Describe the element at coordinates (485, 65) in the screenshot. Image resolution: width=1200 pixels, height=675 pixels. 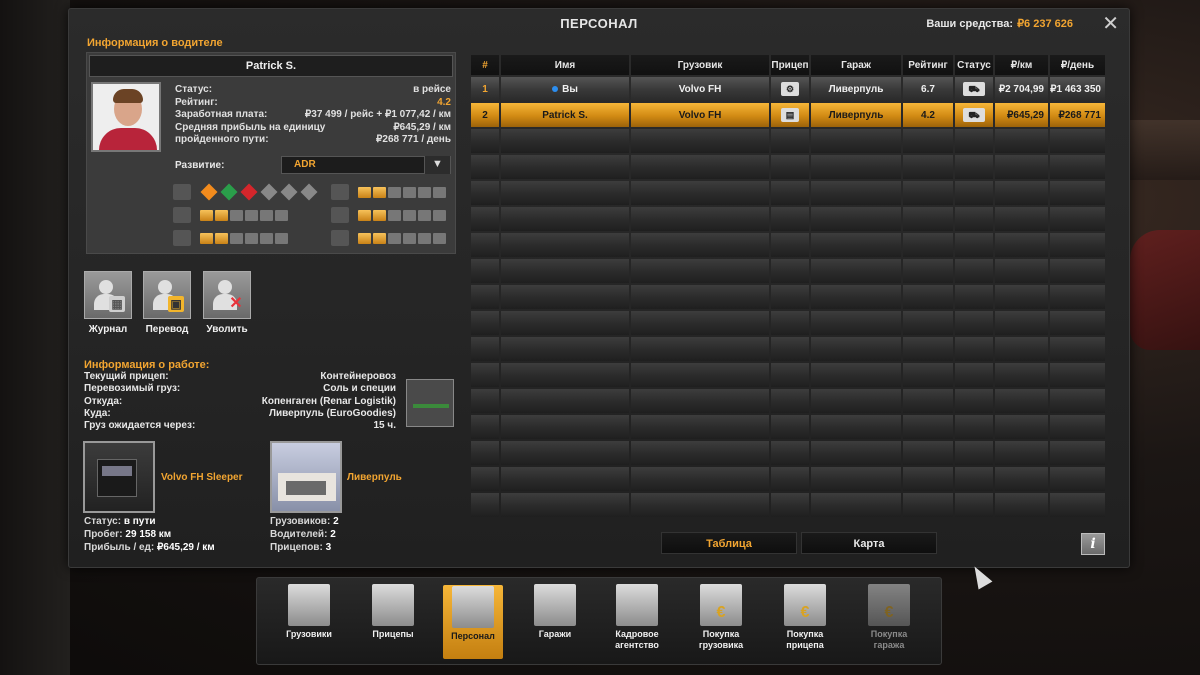
I see `column-header: #` at that location.